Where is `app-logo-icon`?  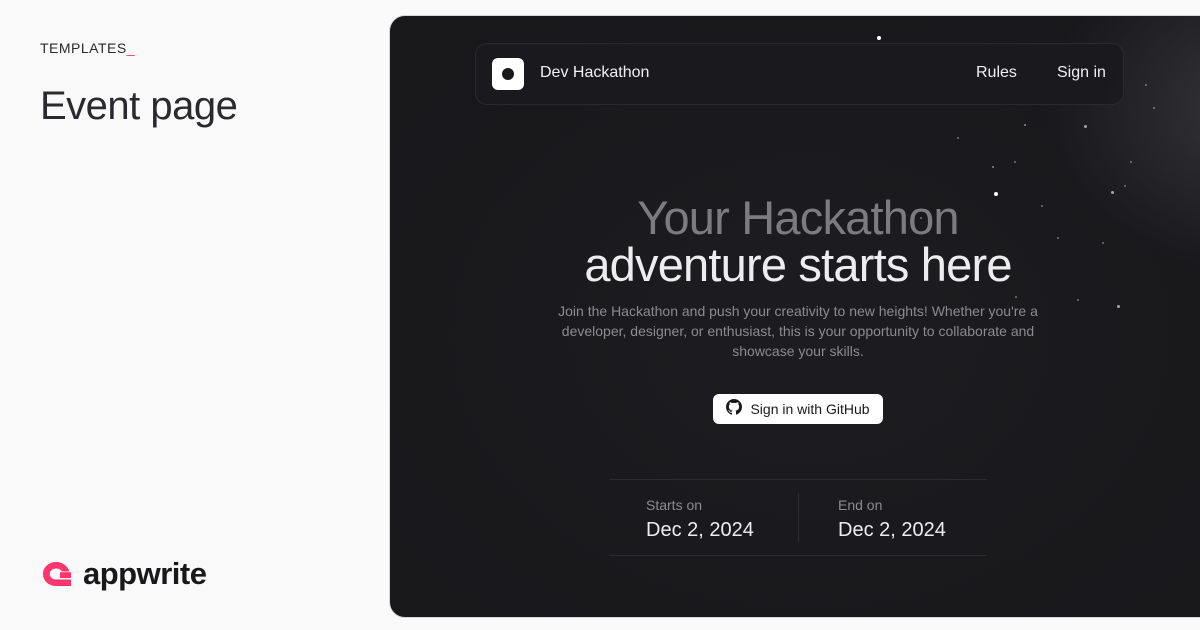 app-logo-icon is located at coordinates (508, 74).